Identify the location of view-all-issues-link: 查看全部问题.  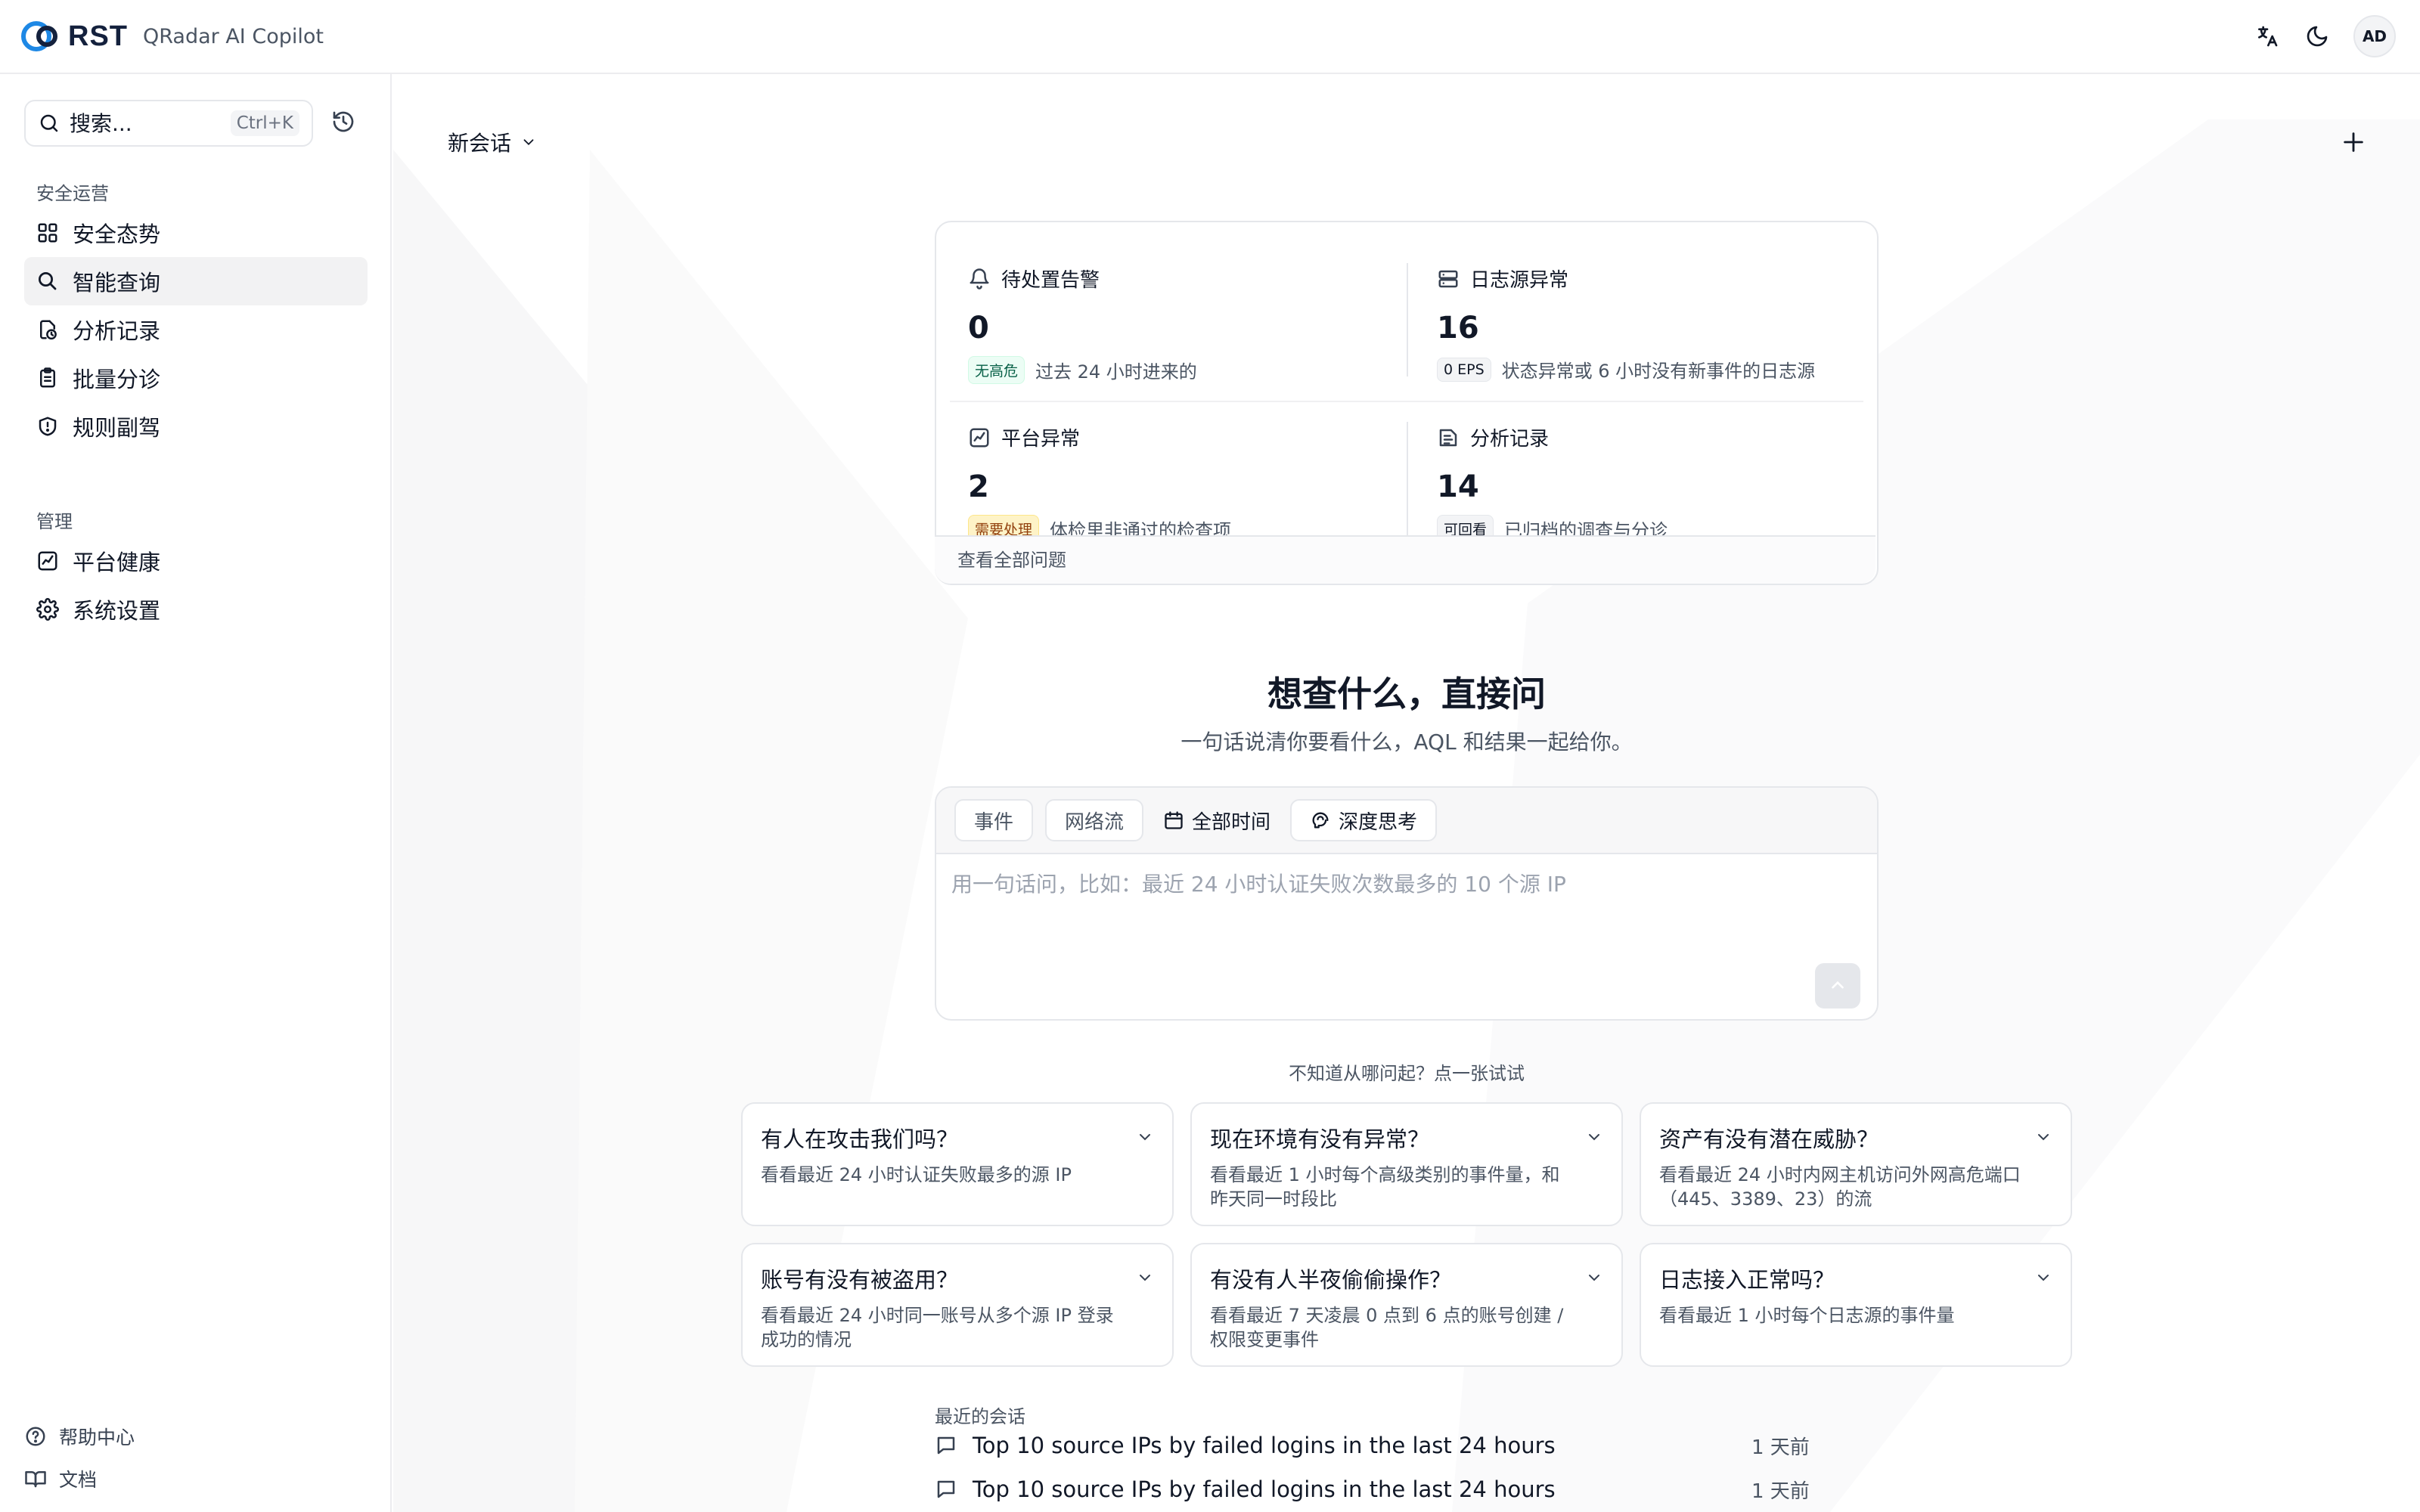
(1405, 559).